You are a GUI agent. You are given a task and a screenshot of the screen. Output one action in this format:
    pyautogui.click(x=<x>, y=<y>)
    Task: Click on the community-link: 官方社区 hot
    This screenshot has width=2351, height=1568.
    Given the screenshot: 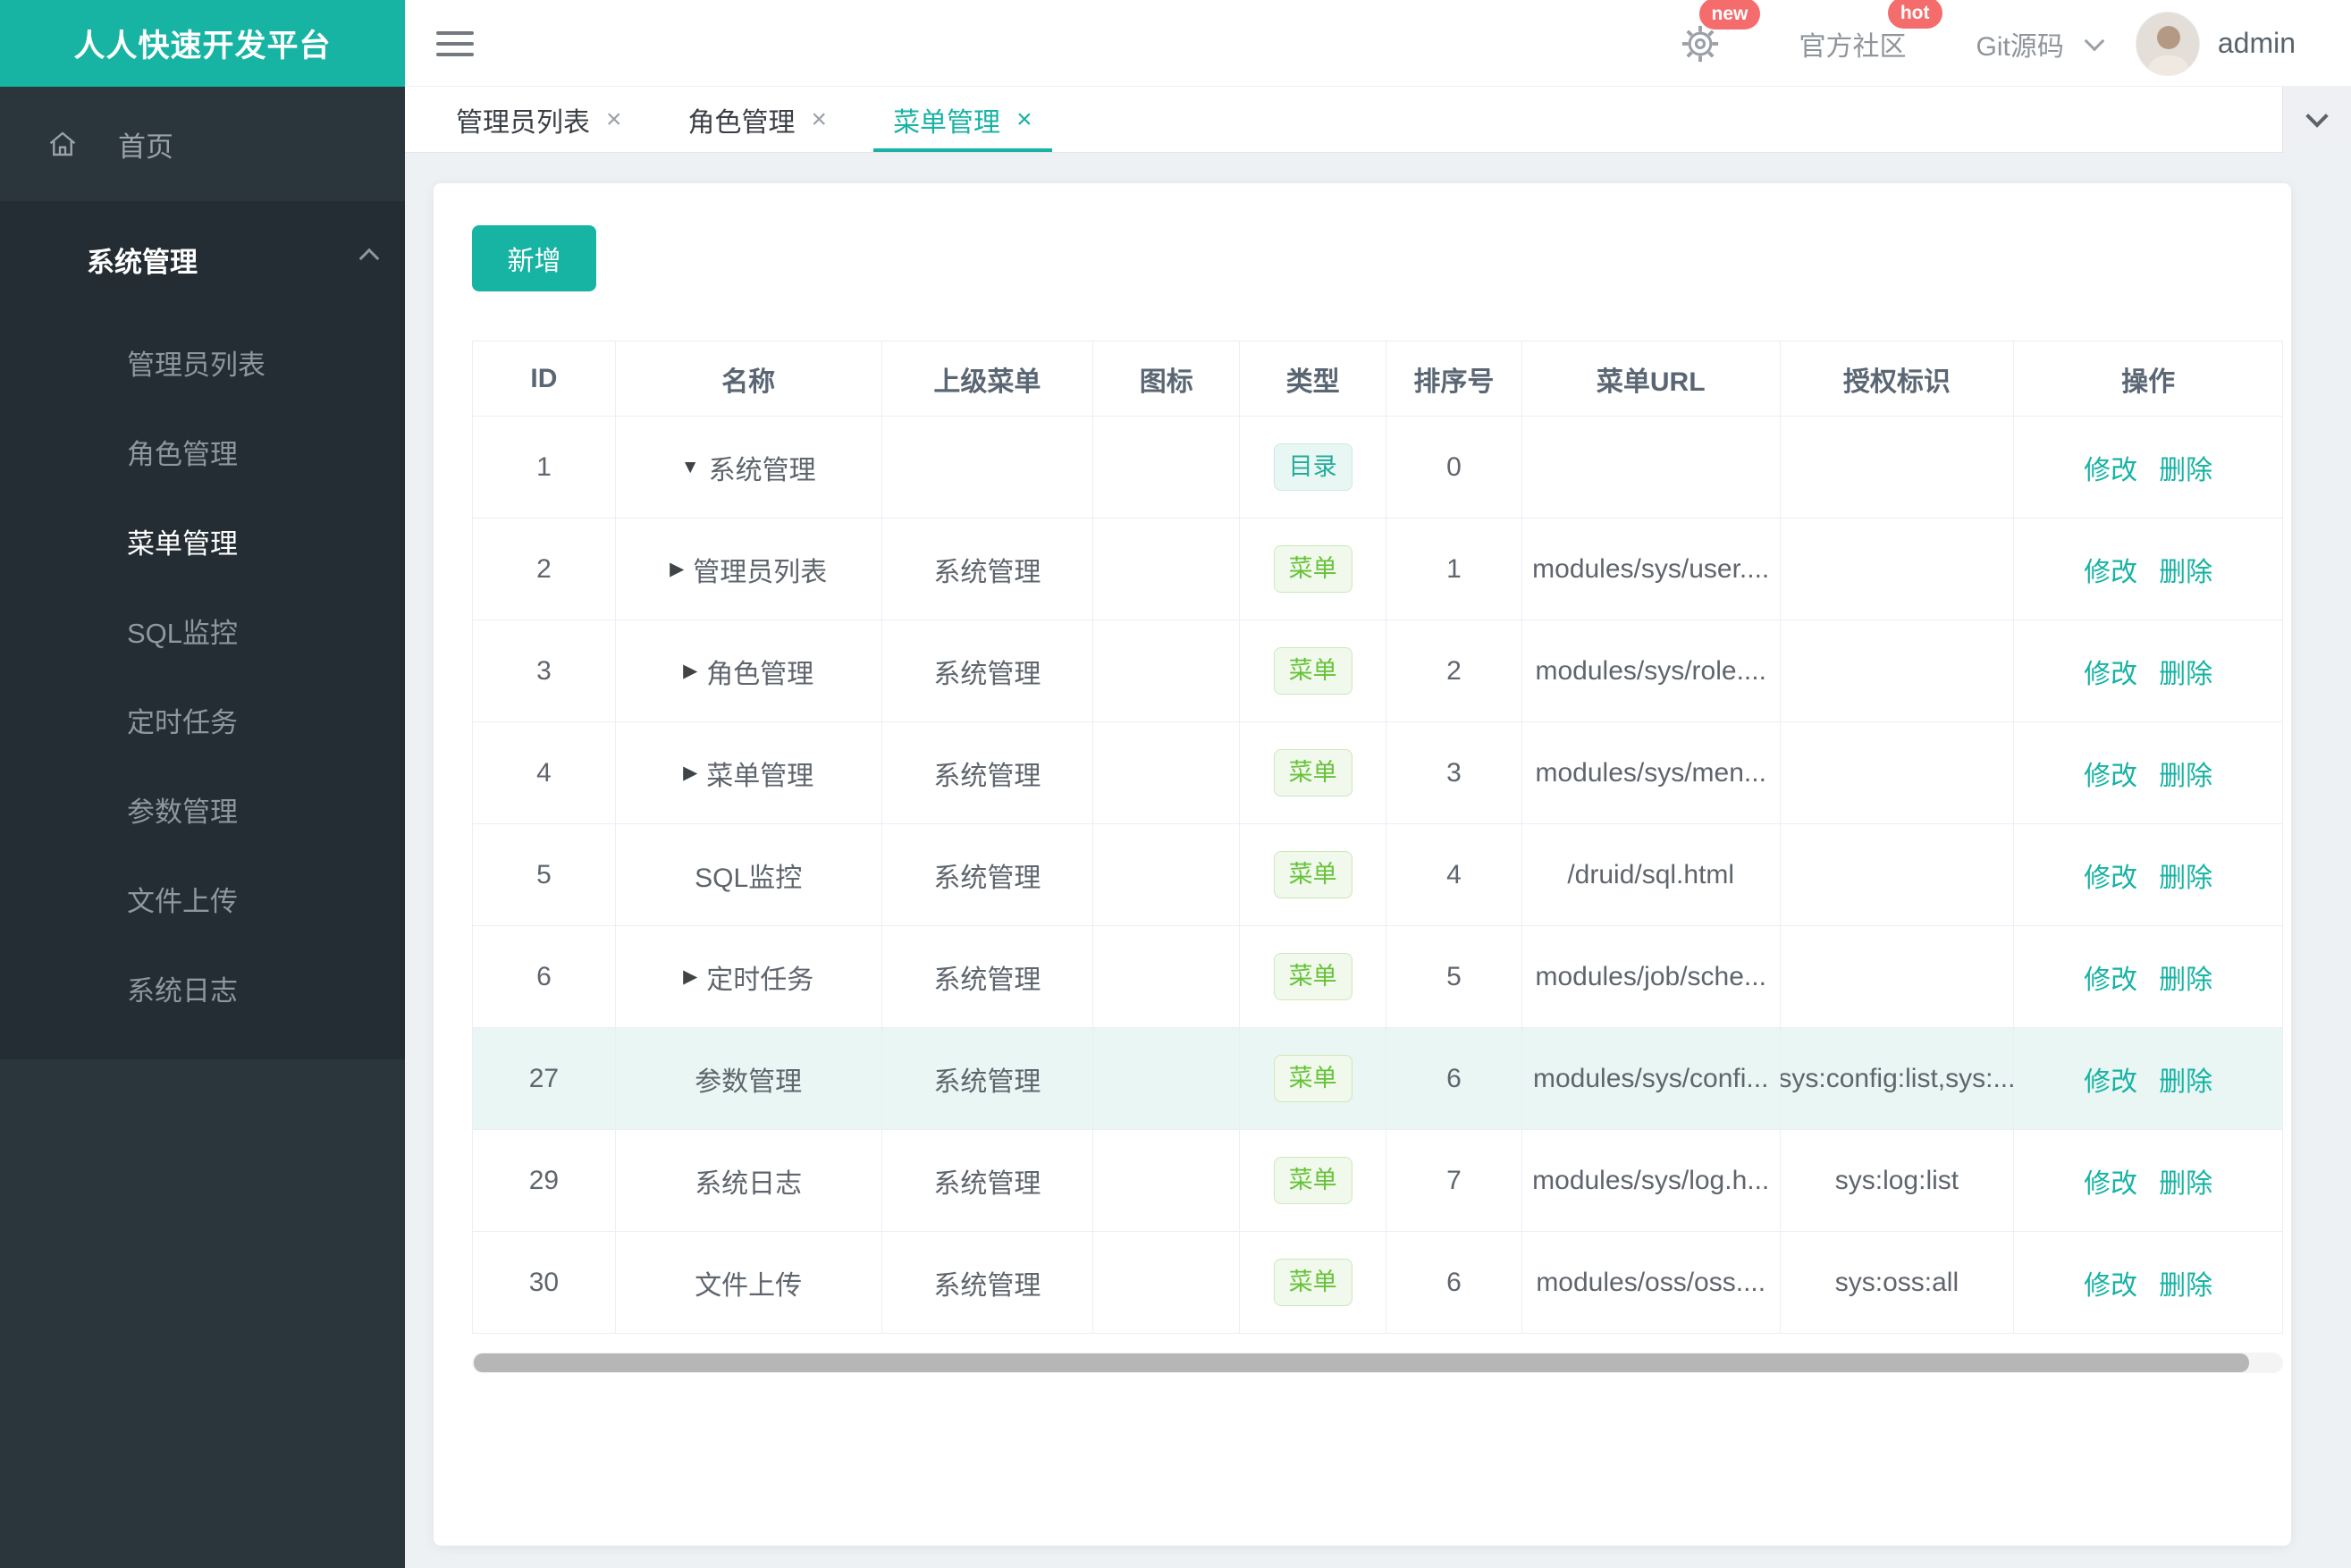 What is the action you would take?
    pyautogui.click(x=1870, y=31)
    